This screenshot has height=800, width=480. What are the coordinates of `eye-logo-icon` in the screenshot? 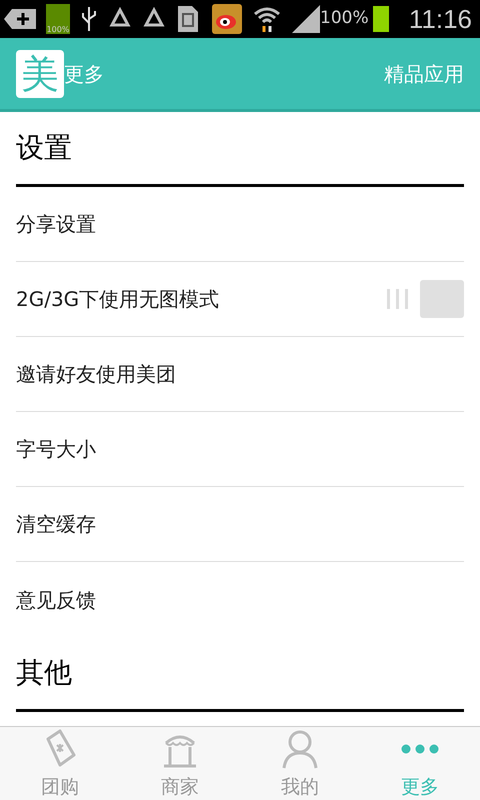 It's located at (227, 19).